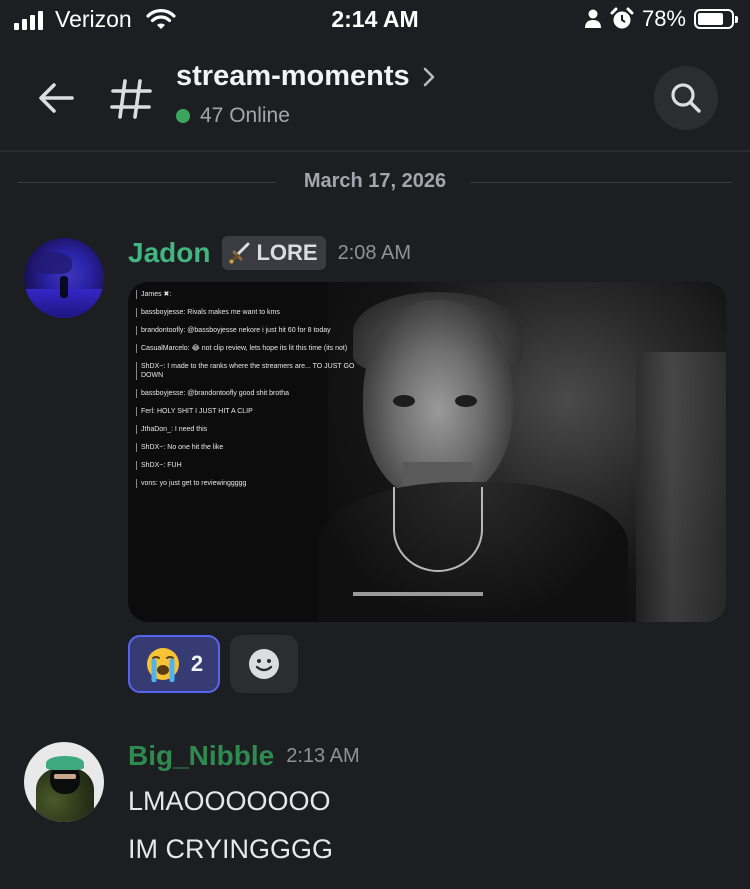 The height and width of the screenshot is (889, 750). Describe the element at coordinates (428, 76) in the screenshot. I see `chevron-right-icon` at that location.